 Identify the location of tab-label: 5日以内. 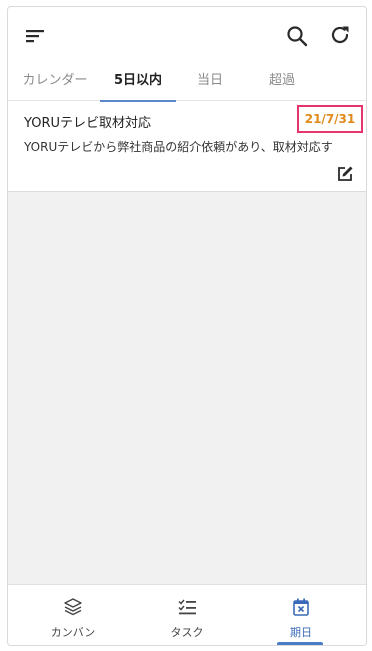
(138, 80).